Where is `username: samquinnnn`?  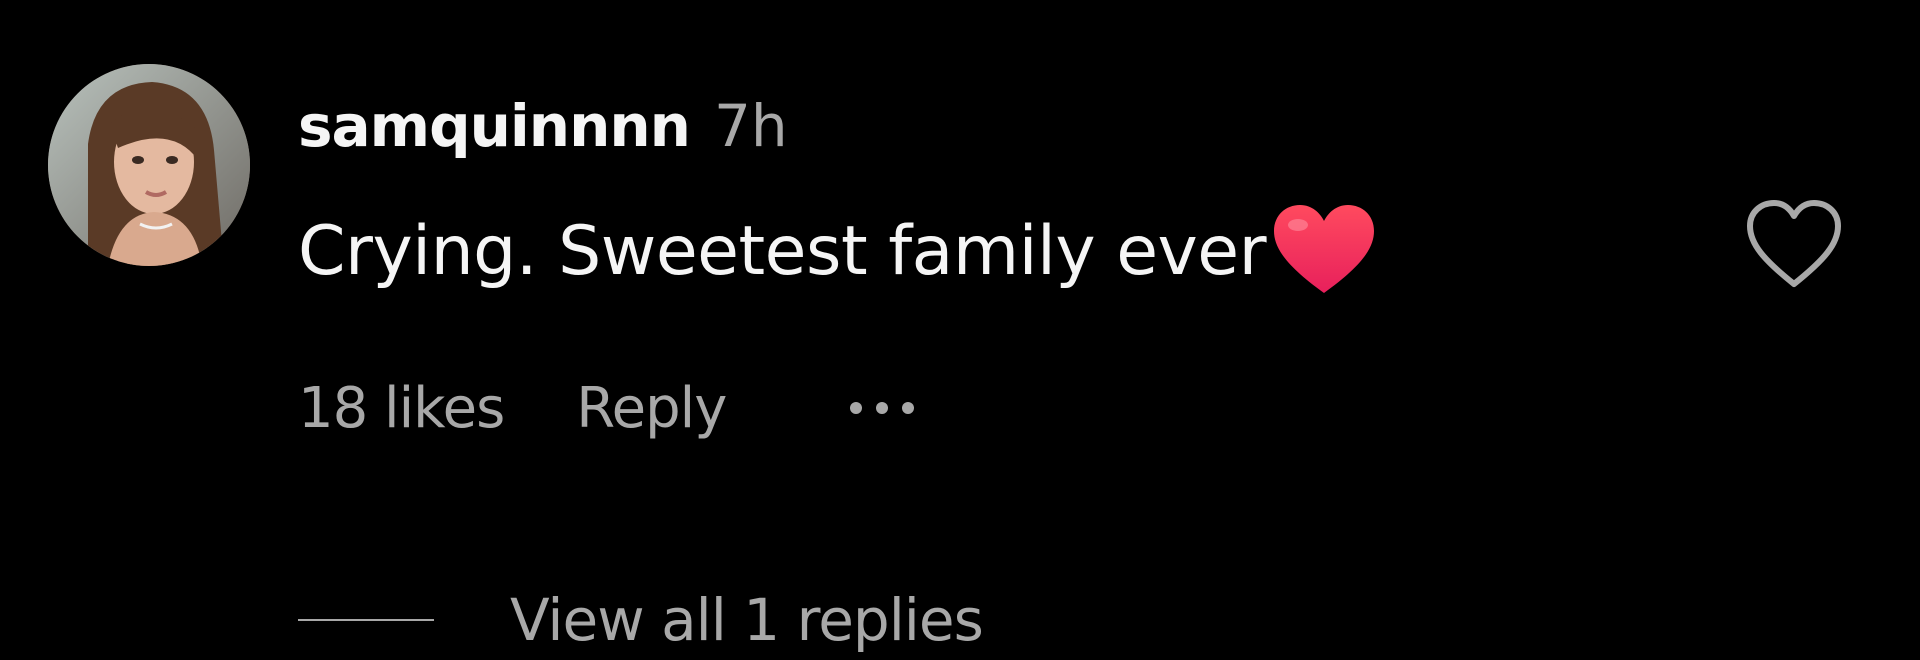
username: samquinnnn is located at coordinates (494, 126).